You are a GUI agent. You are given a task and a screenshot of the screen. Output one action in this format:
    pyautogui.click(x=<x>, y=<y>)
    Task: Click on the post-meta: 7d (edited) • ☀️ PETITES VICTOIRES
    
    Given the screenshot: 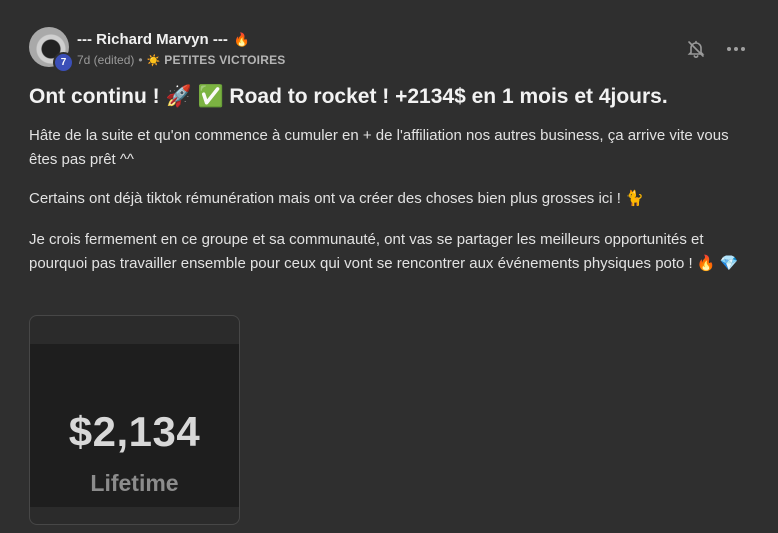 What is the action you would take?
    pyautogui.click(x=181, y=60)
    